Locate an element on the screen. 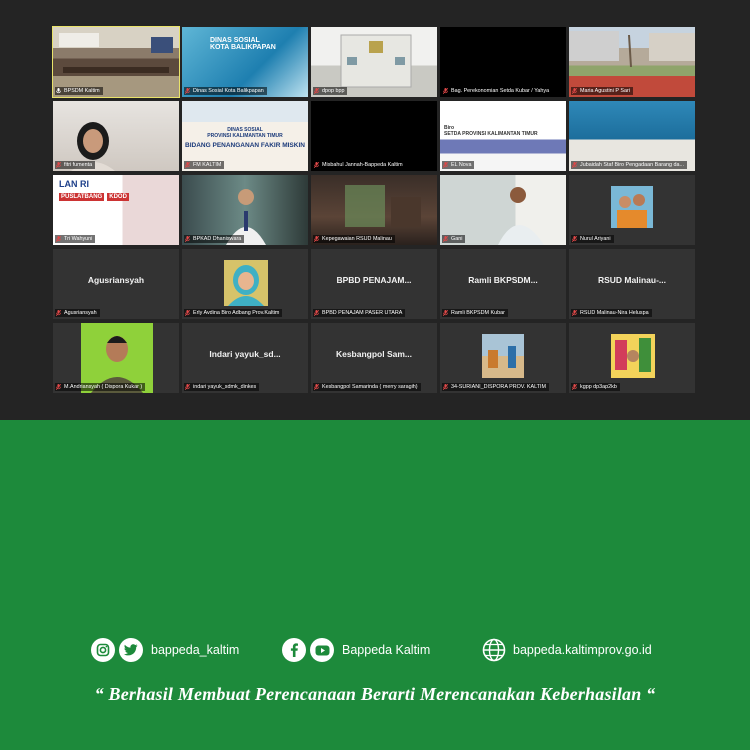 This screenshot has width=750, height=750. participant-tile: dpop bpp is located at coordinates (374, 62).